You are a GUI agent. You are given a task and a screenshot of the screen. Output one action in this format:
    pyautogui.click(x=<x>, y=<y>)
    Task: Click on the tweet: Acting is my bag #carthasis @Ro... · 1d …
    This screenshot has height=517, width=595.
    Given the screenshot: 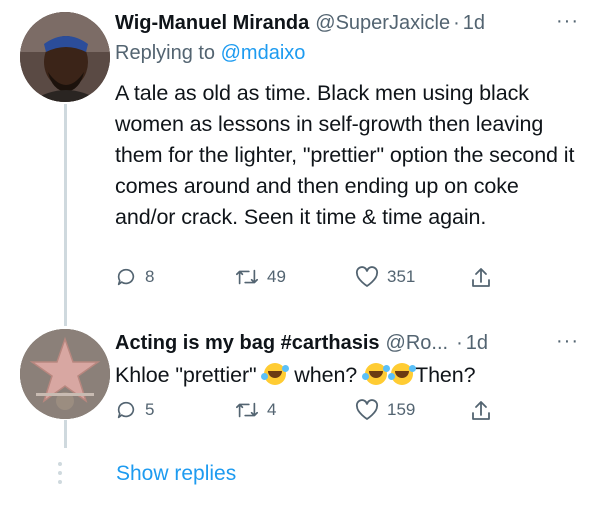 What is the action you would take?
    pyautogui.click(x=349, y=360)
    